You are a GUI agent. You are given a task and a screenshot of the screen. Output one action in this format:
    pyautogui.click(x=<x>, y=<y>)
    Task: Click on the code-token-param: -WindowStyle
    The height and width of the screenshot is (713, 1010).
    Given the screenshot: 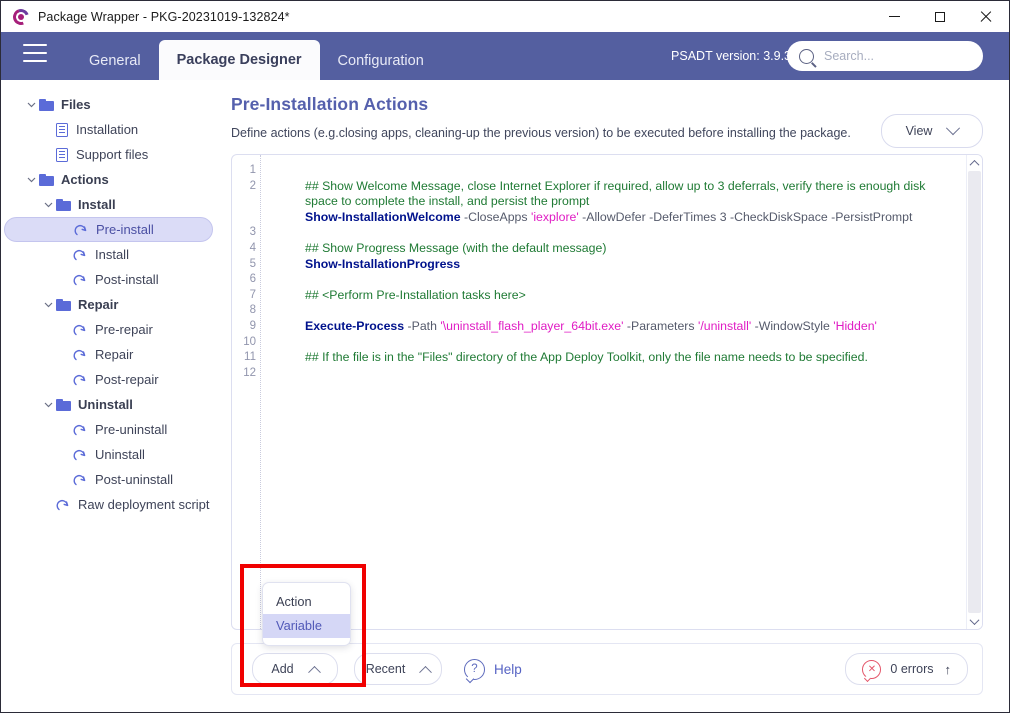 What is the action you would take?
    pyautogui.click(x=792, y=325)
    